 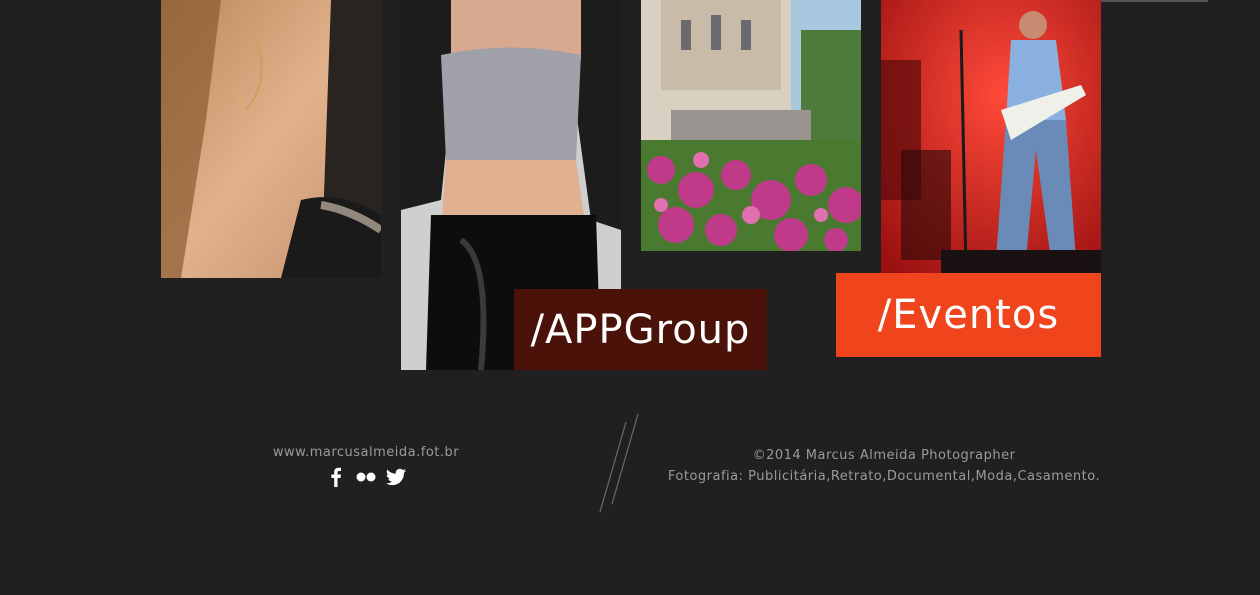 I want to click on flickr-icon, so click(x=366, y=477).